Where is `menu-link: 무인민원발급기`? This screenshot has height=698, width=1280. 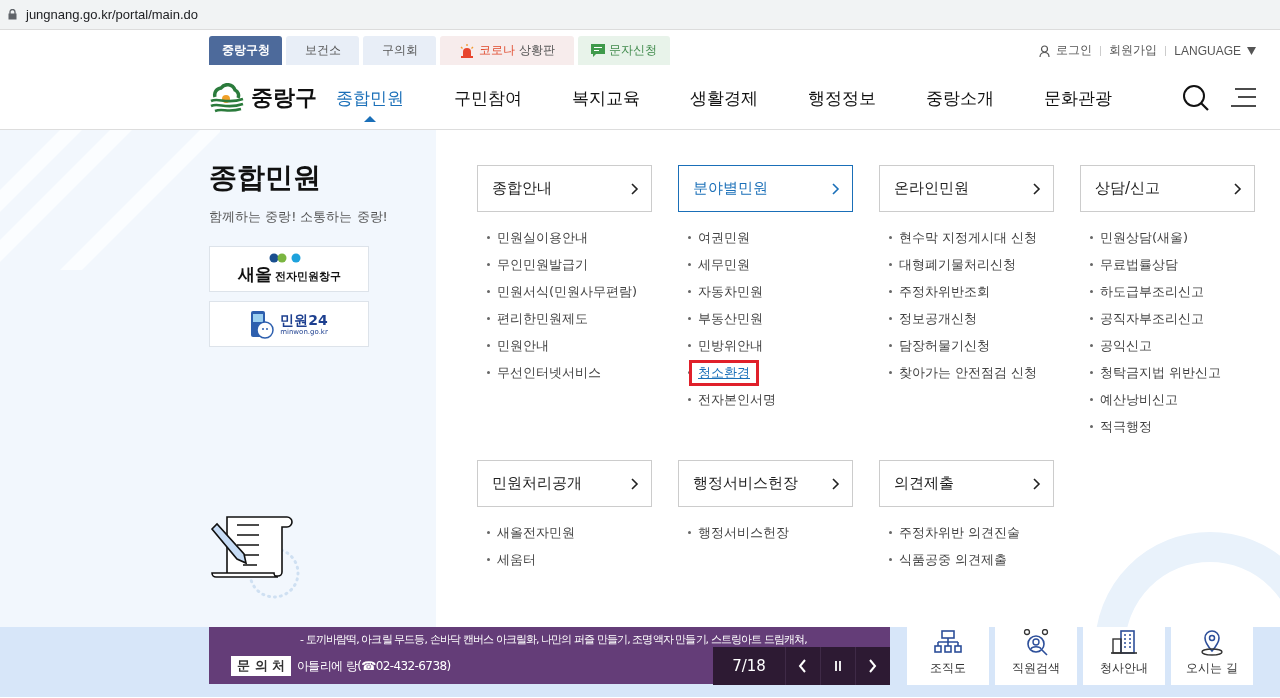
menu-link: 무인민원발급기 is located at coordinates (542, 264).